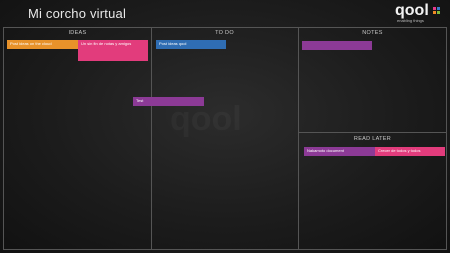  Describe the element at coordinates (410, 151) in the screenshot. I see `note-readlater-2: Crecer de todos y todos` at that location.